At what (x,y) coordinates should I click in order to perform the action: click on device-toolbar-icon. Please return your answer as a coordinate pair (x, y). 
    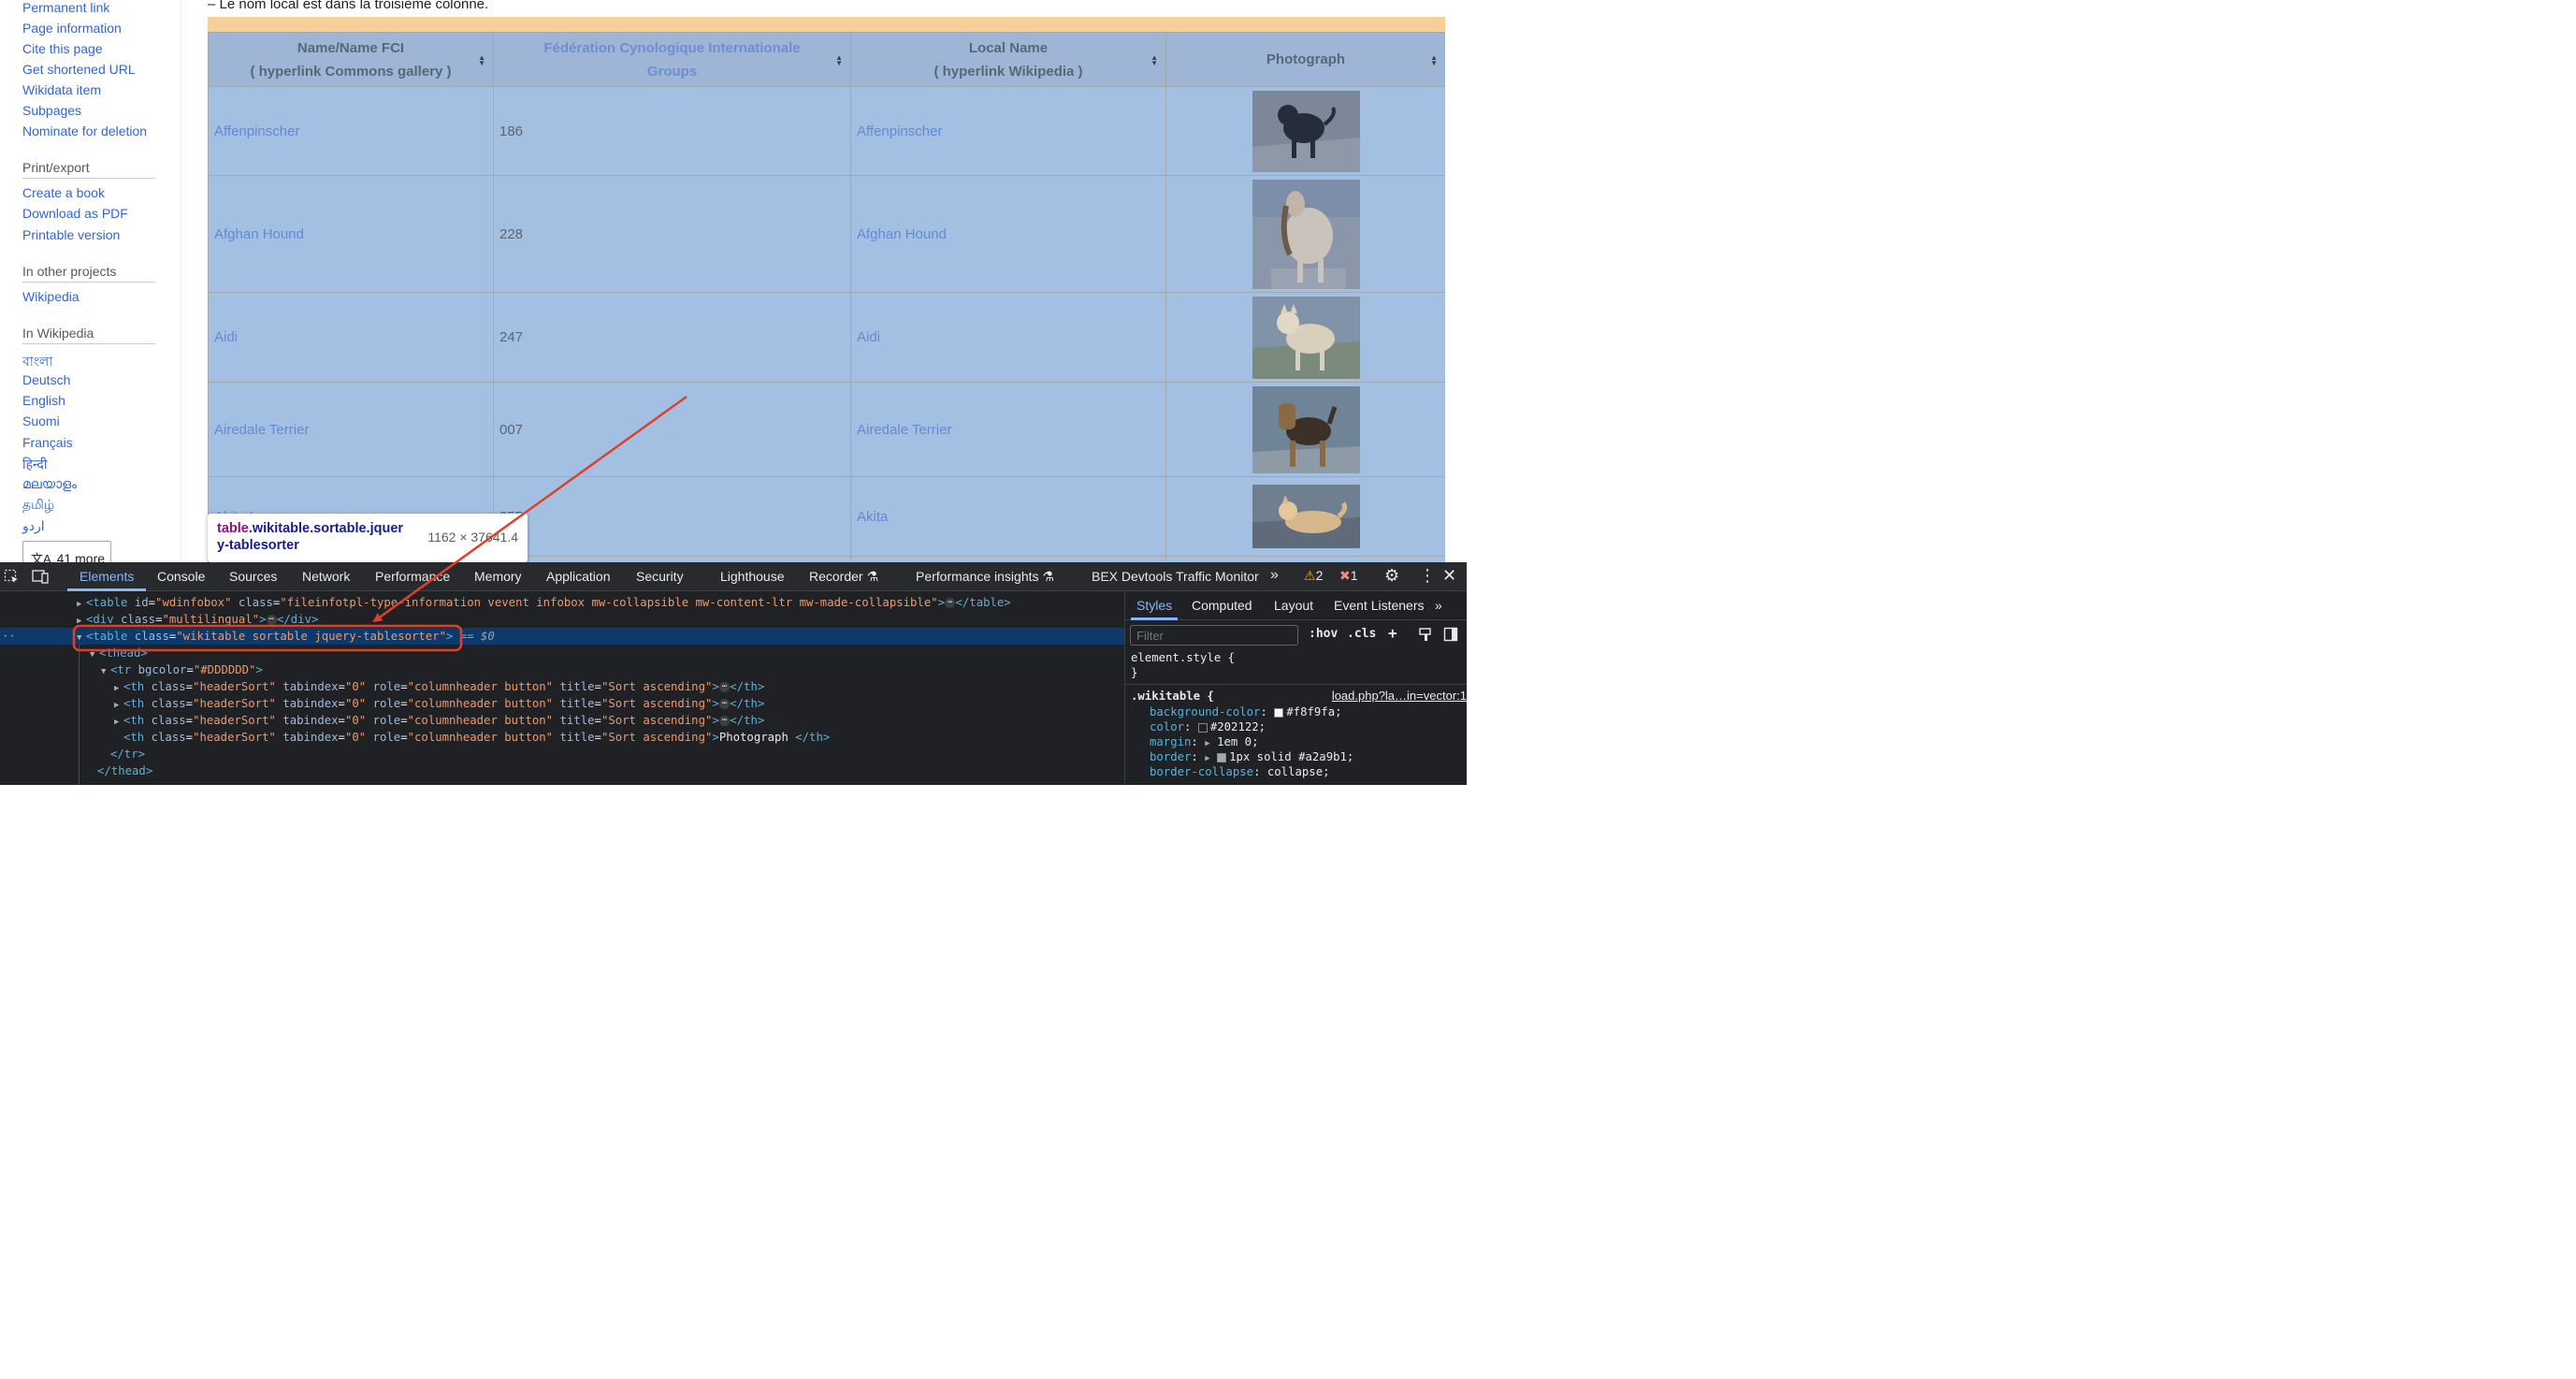
    Looking at the image, I should click on (41, 577).